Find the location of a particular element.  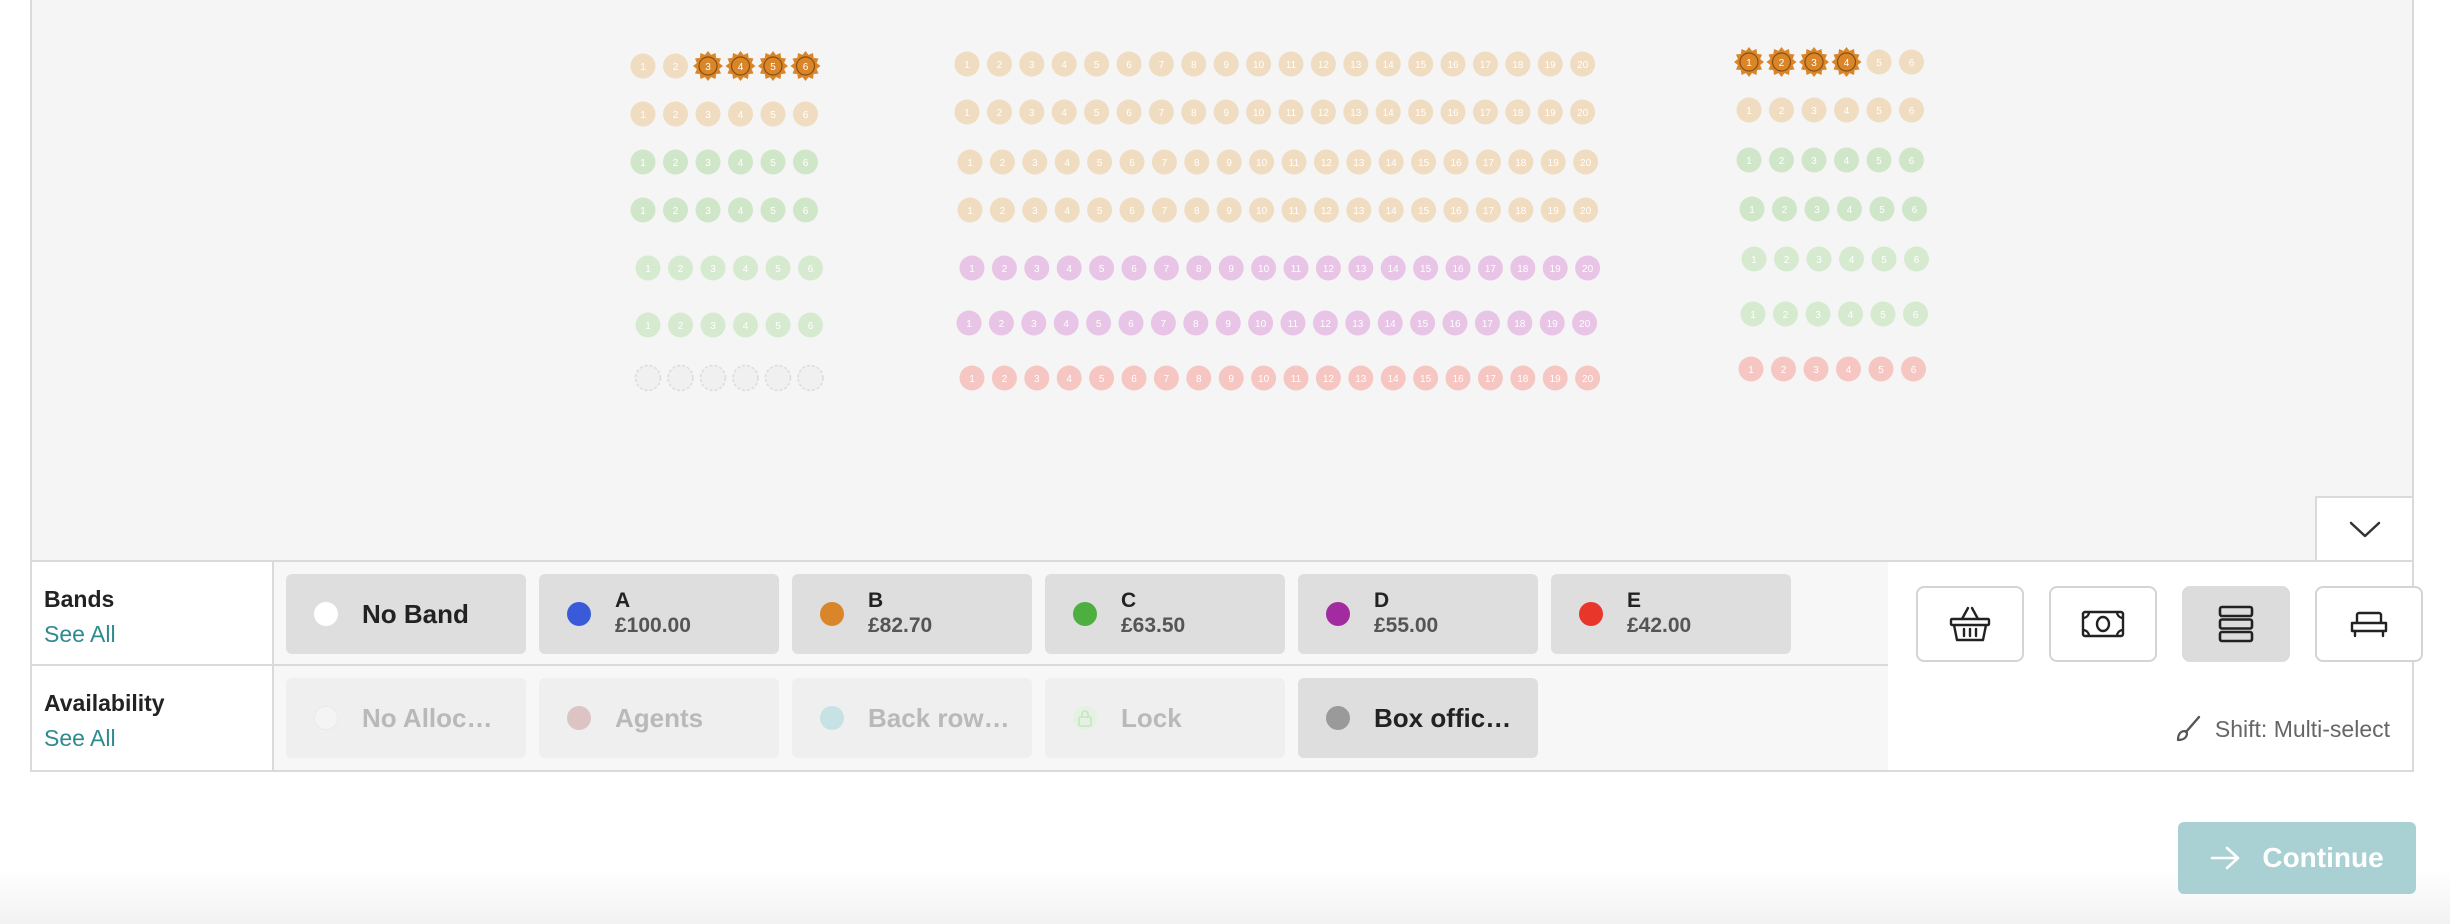

collapse-toggle is located at coordinates (2364, 529).